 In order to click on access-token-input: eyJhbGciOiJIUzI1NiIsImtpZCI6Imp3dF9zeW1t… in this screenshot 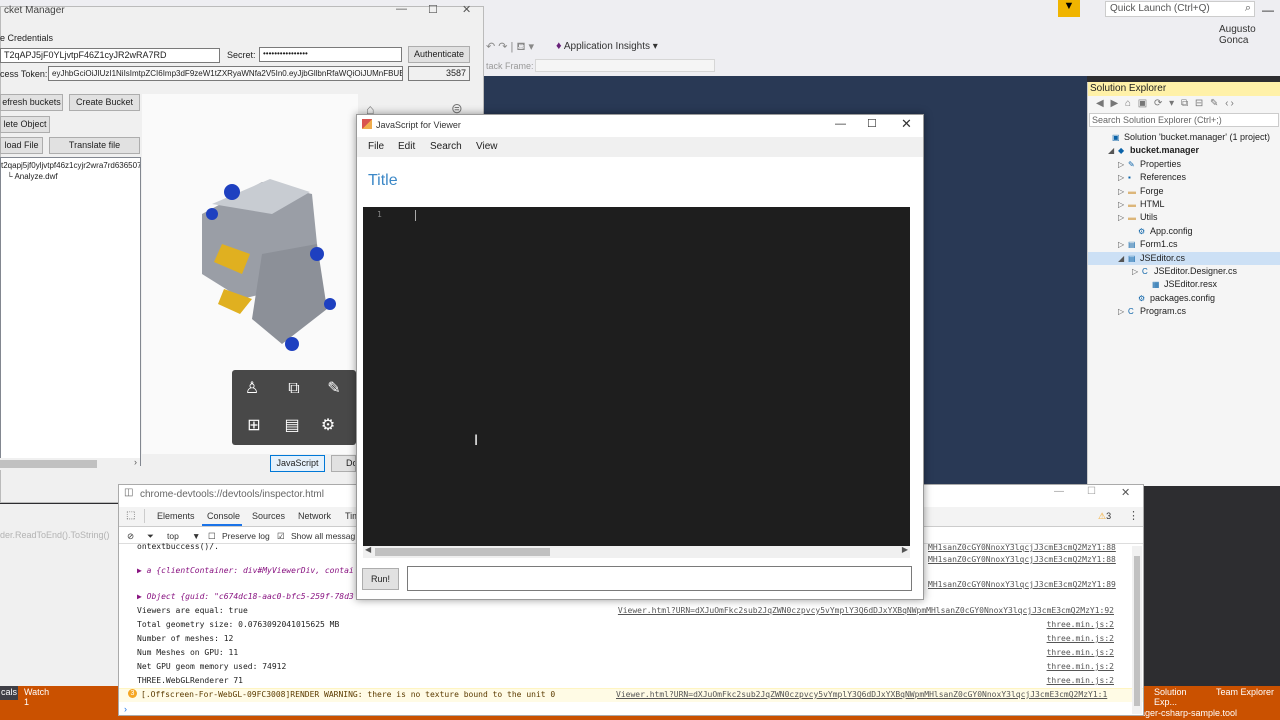, I will do `click(225, 73)`.